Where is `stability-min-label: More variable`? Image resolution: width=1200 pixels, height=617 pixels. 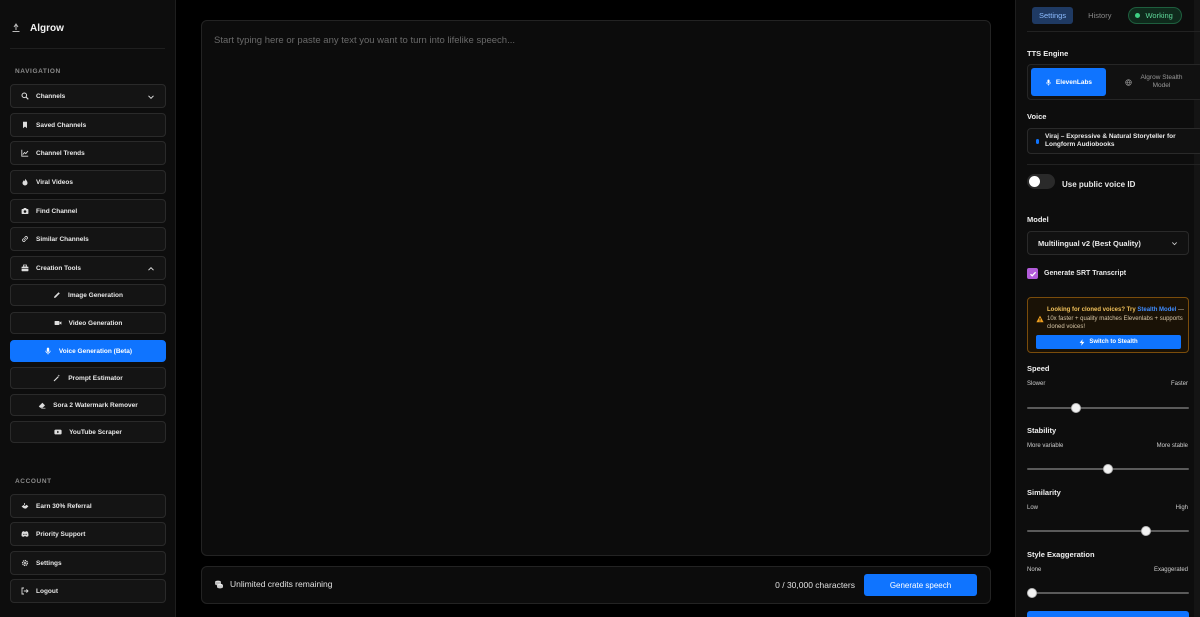
stability-min-label: More variable is located at coordinates (1045, 446).